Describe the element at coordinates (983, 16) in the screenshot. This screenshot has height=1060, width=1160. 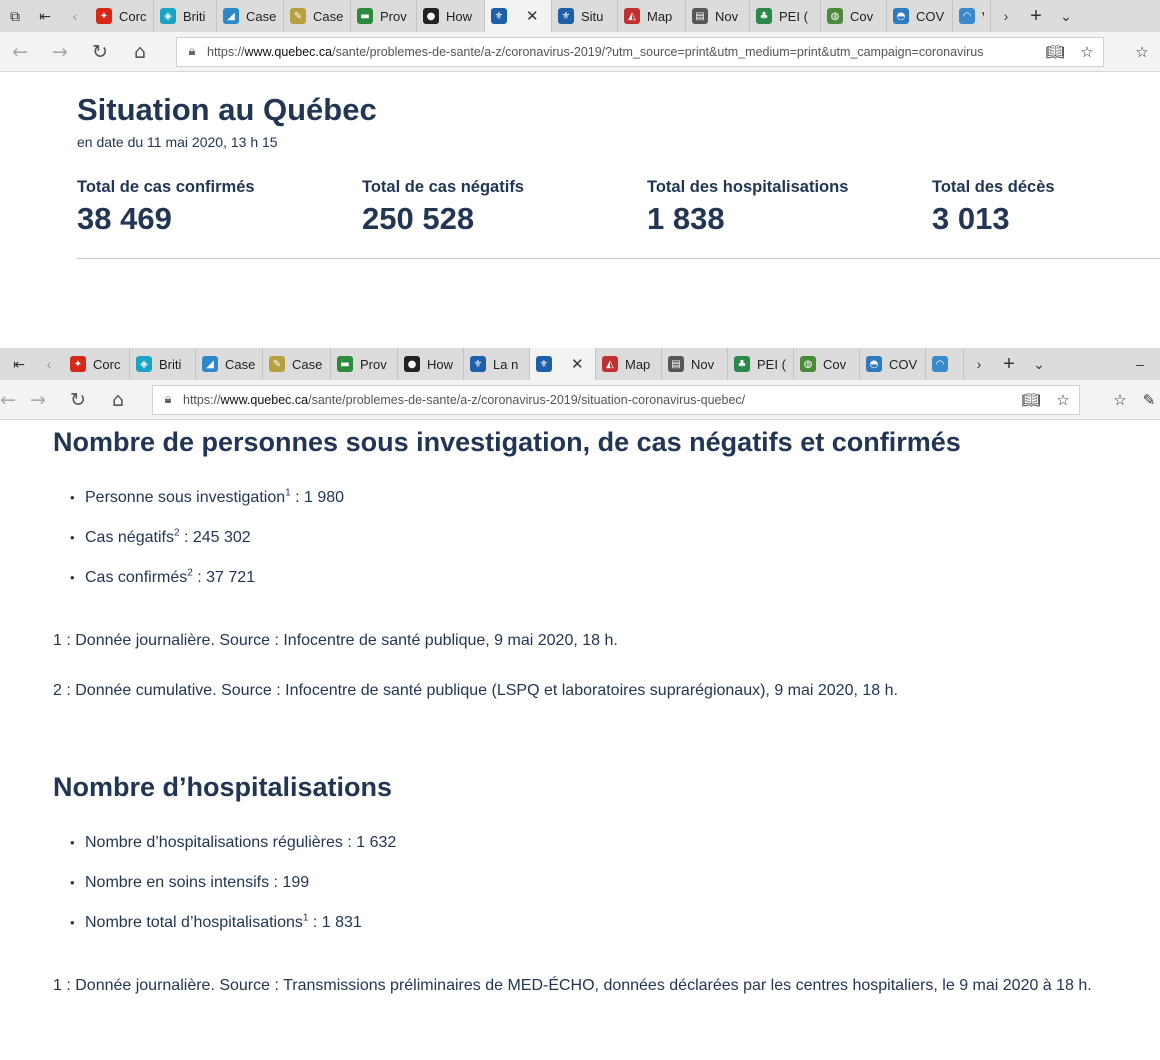
I see `tab-label: V` at that location.